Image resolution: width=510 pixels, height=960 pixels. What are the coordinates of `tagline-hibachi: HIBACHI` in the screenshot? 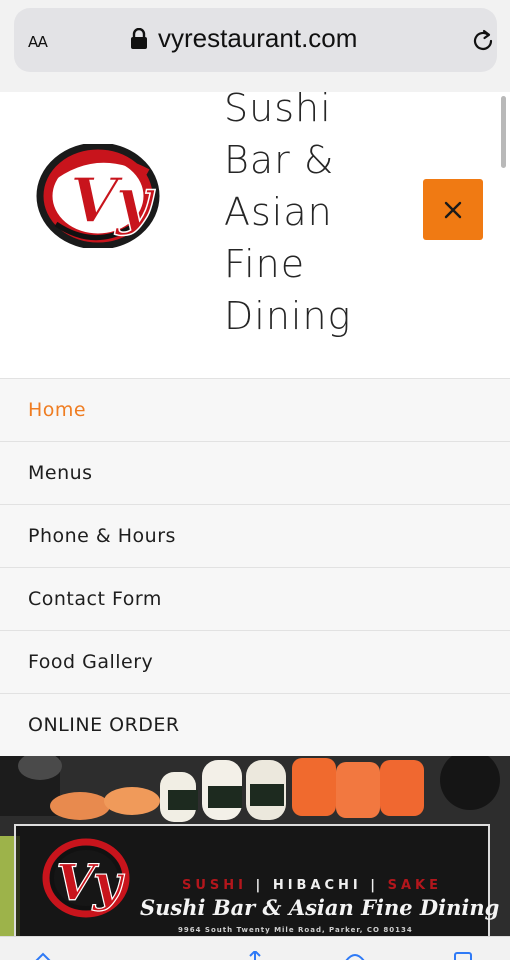 It's located at (317, 885).